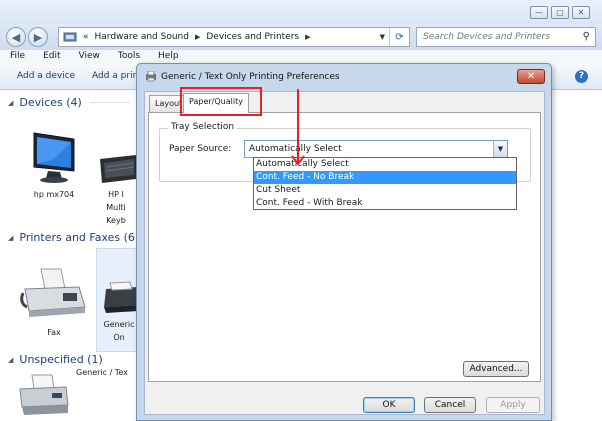 Image resolution: width=602 pixels, height=421 pixels. Describe the element at coordinates (586, 36) in the screenshot. I see `search-icon: ⚲` at that location.